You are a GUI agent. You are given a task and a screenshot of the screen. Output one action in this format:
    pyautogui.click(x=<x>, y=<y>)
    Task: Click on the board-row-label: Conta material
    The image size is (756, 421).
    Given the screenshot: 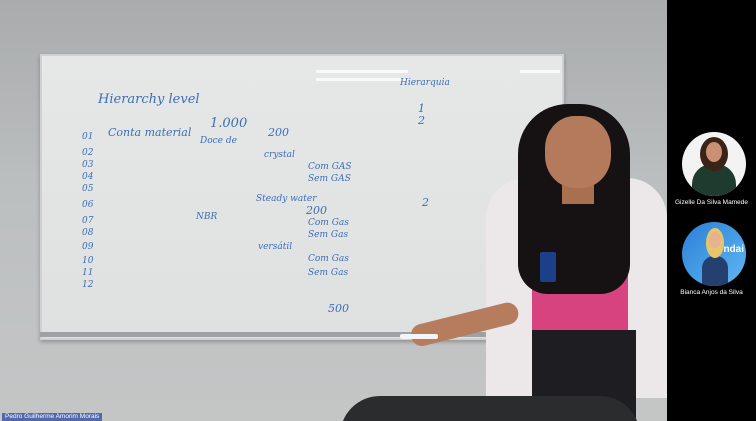 What is the action you would take?
    pyautogui.click(x=150, y=132)
    